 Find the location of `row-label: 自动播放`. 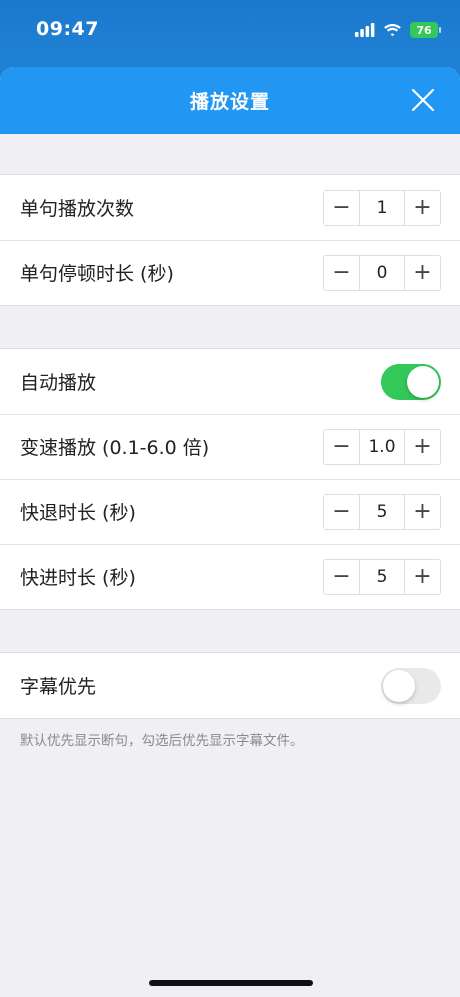

row-label: 自动播放 is located at coordinates (58, 383).